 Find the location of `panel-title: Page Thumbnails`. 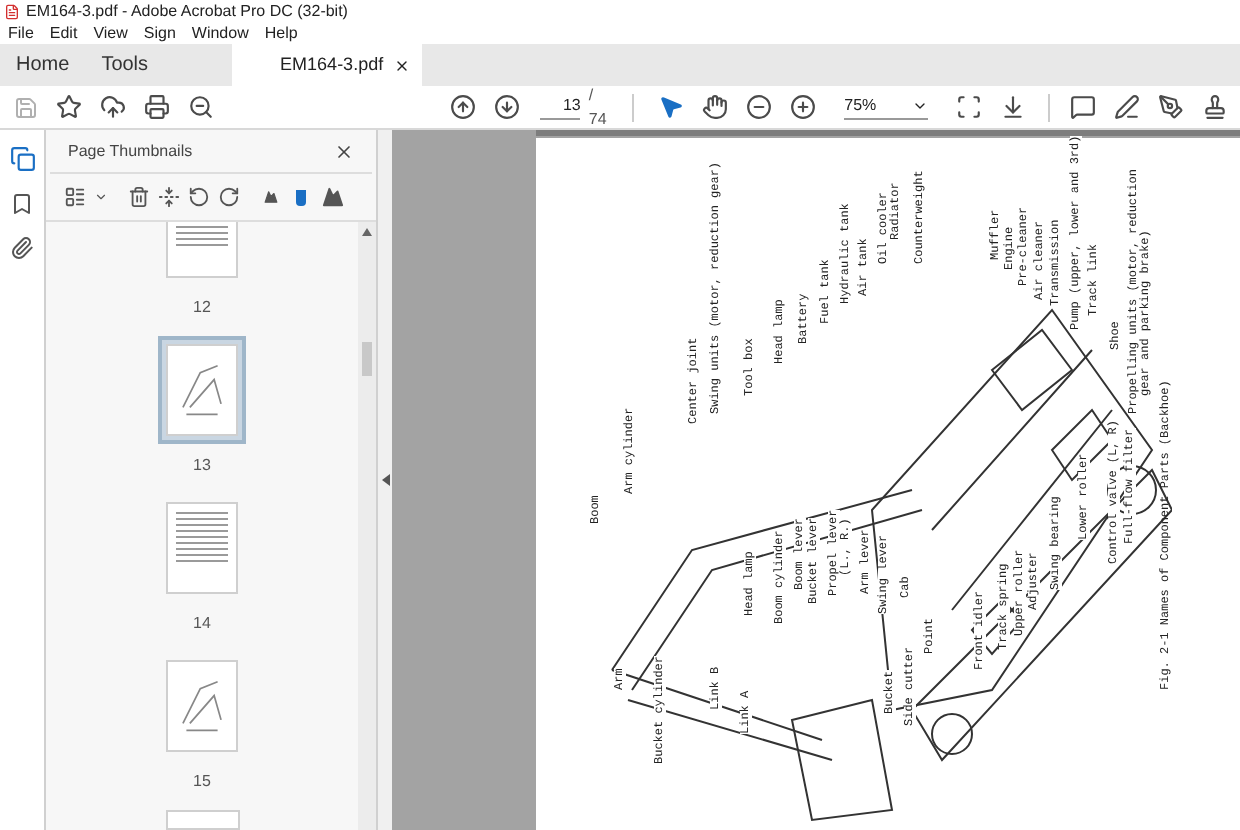

panel-title: Page Thumbnails is located at coordinates (130, 151).